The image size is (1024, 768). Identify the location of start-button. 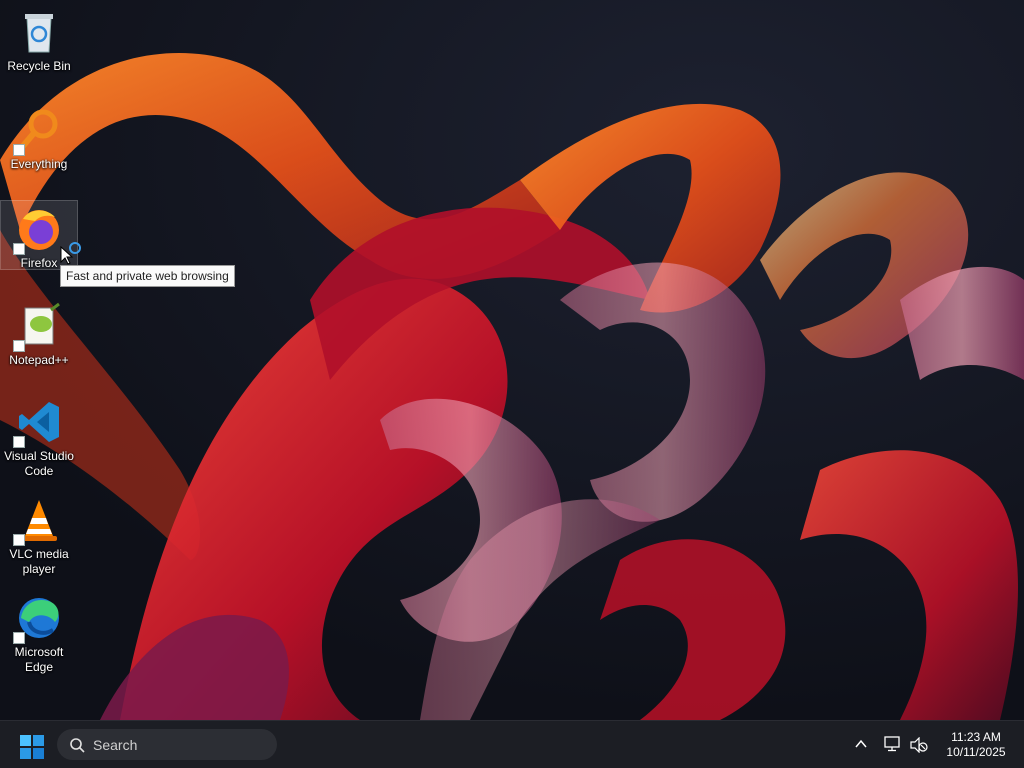
(32, 747).